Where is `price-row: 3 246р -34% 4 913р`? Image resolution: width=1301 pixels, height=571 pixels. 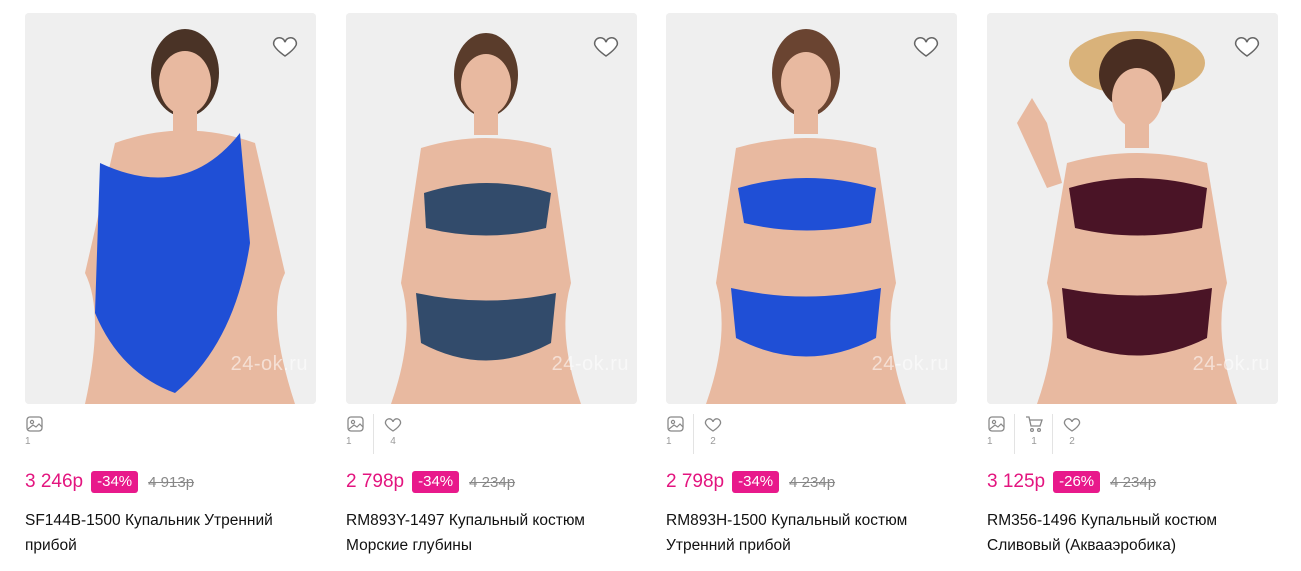 price-row: 3 246р -34% 4 913р is located at coordinates (170, 482).